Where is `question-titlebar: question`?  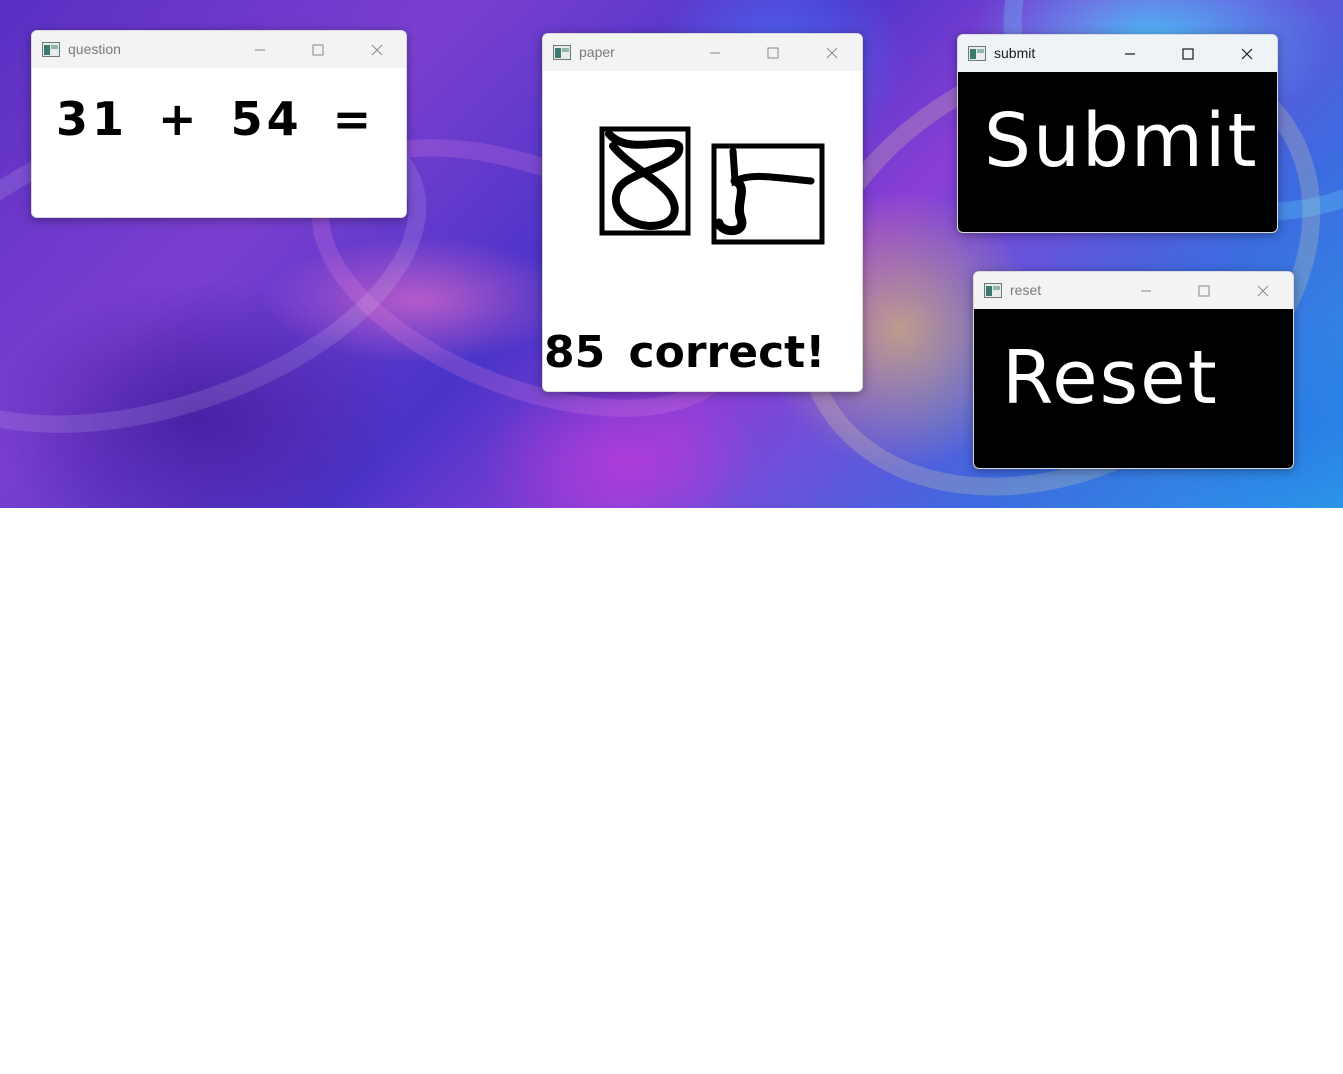 question-titlebar: question is located at coordinates (219, 49).